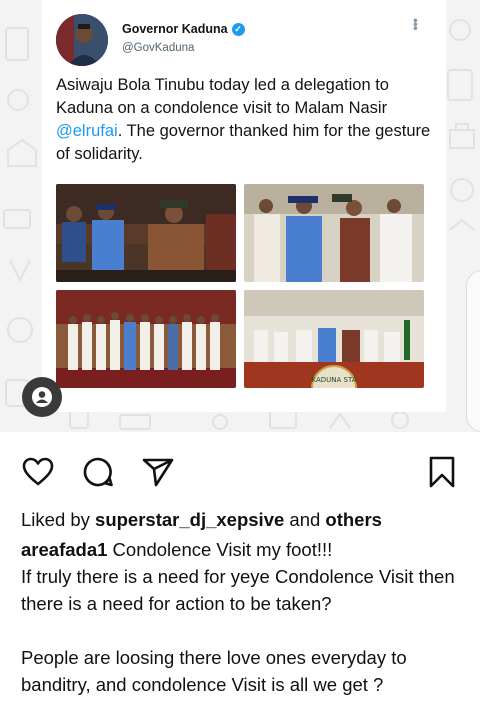  What do you see at coordinates (240, 472) in the screenshot?
I see `post-action-bar` at bounding box center [240, 472].